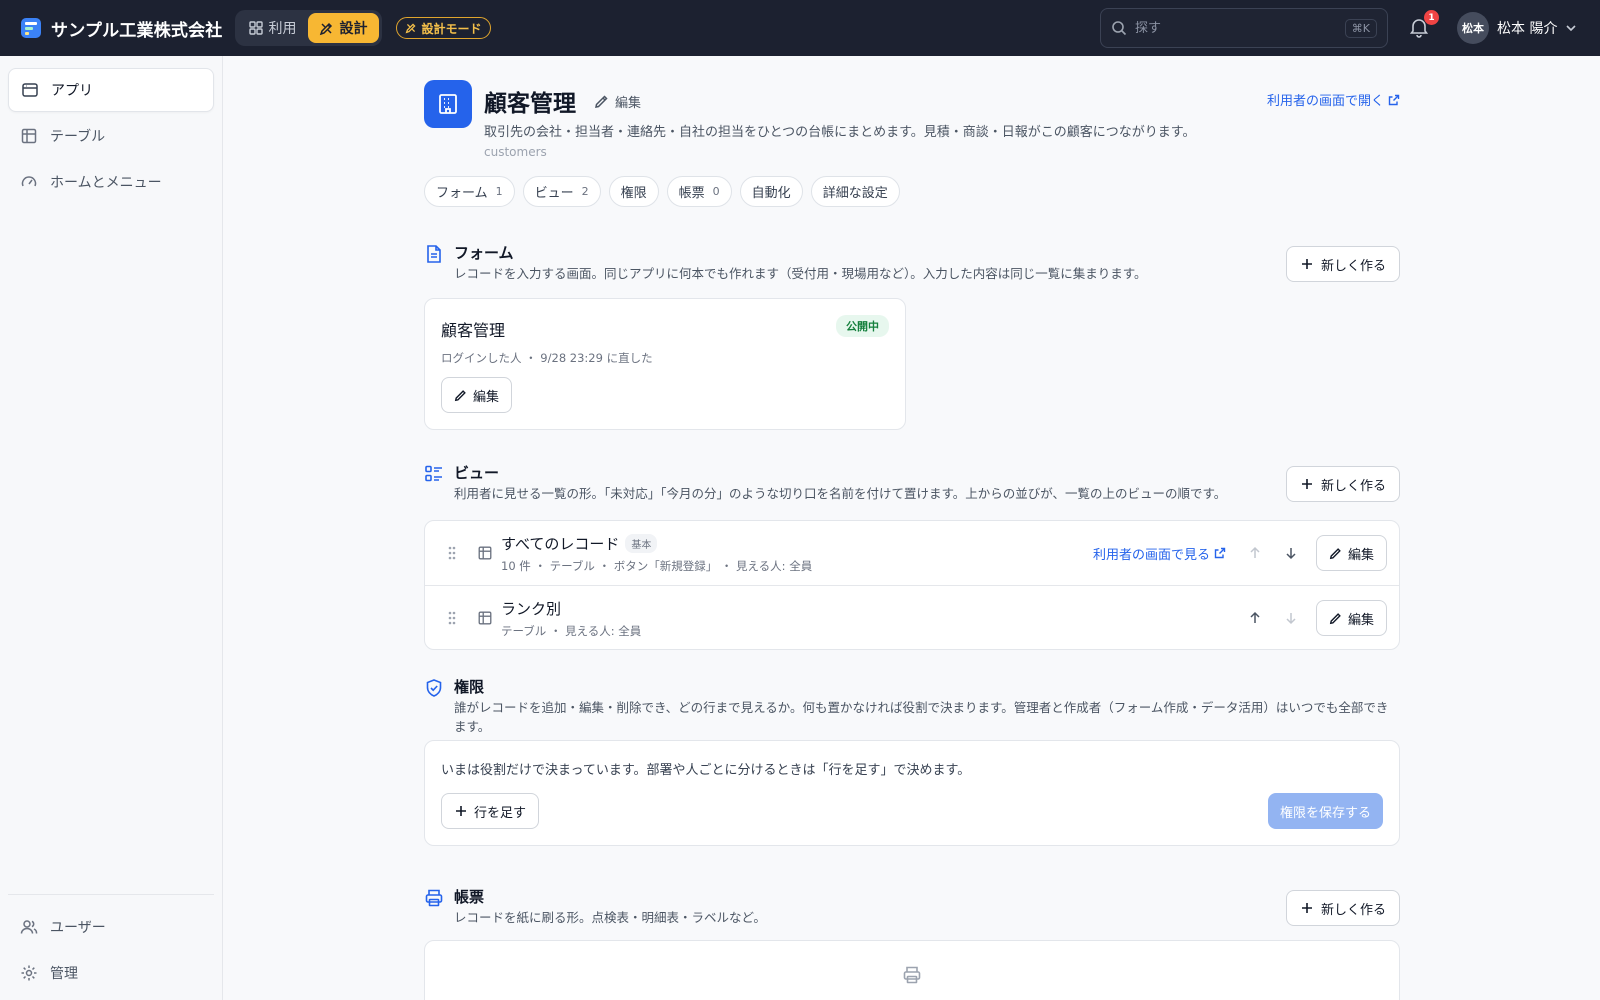 The width and height of the screenshot is (1600, 1000). Describe the element at coordinates (31, 28) in the screenshot. I see `company-logo-icon` at that location.